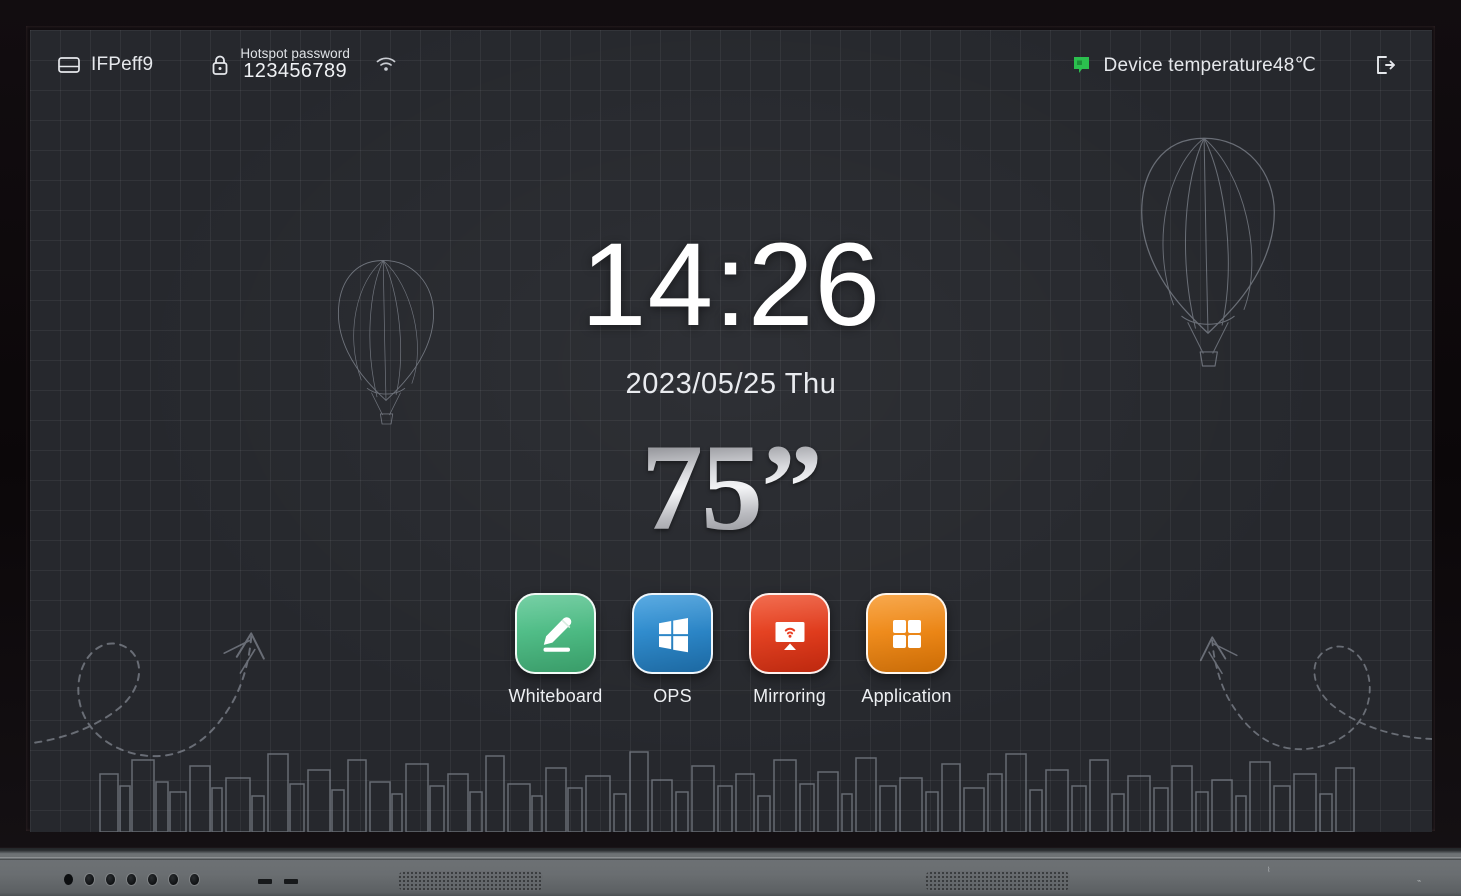 This screenshot has height=896, width=1461. Describe the element at coordinates (69, 65) in the screenshot. I see `display-icon` at that location.